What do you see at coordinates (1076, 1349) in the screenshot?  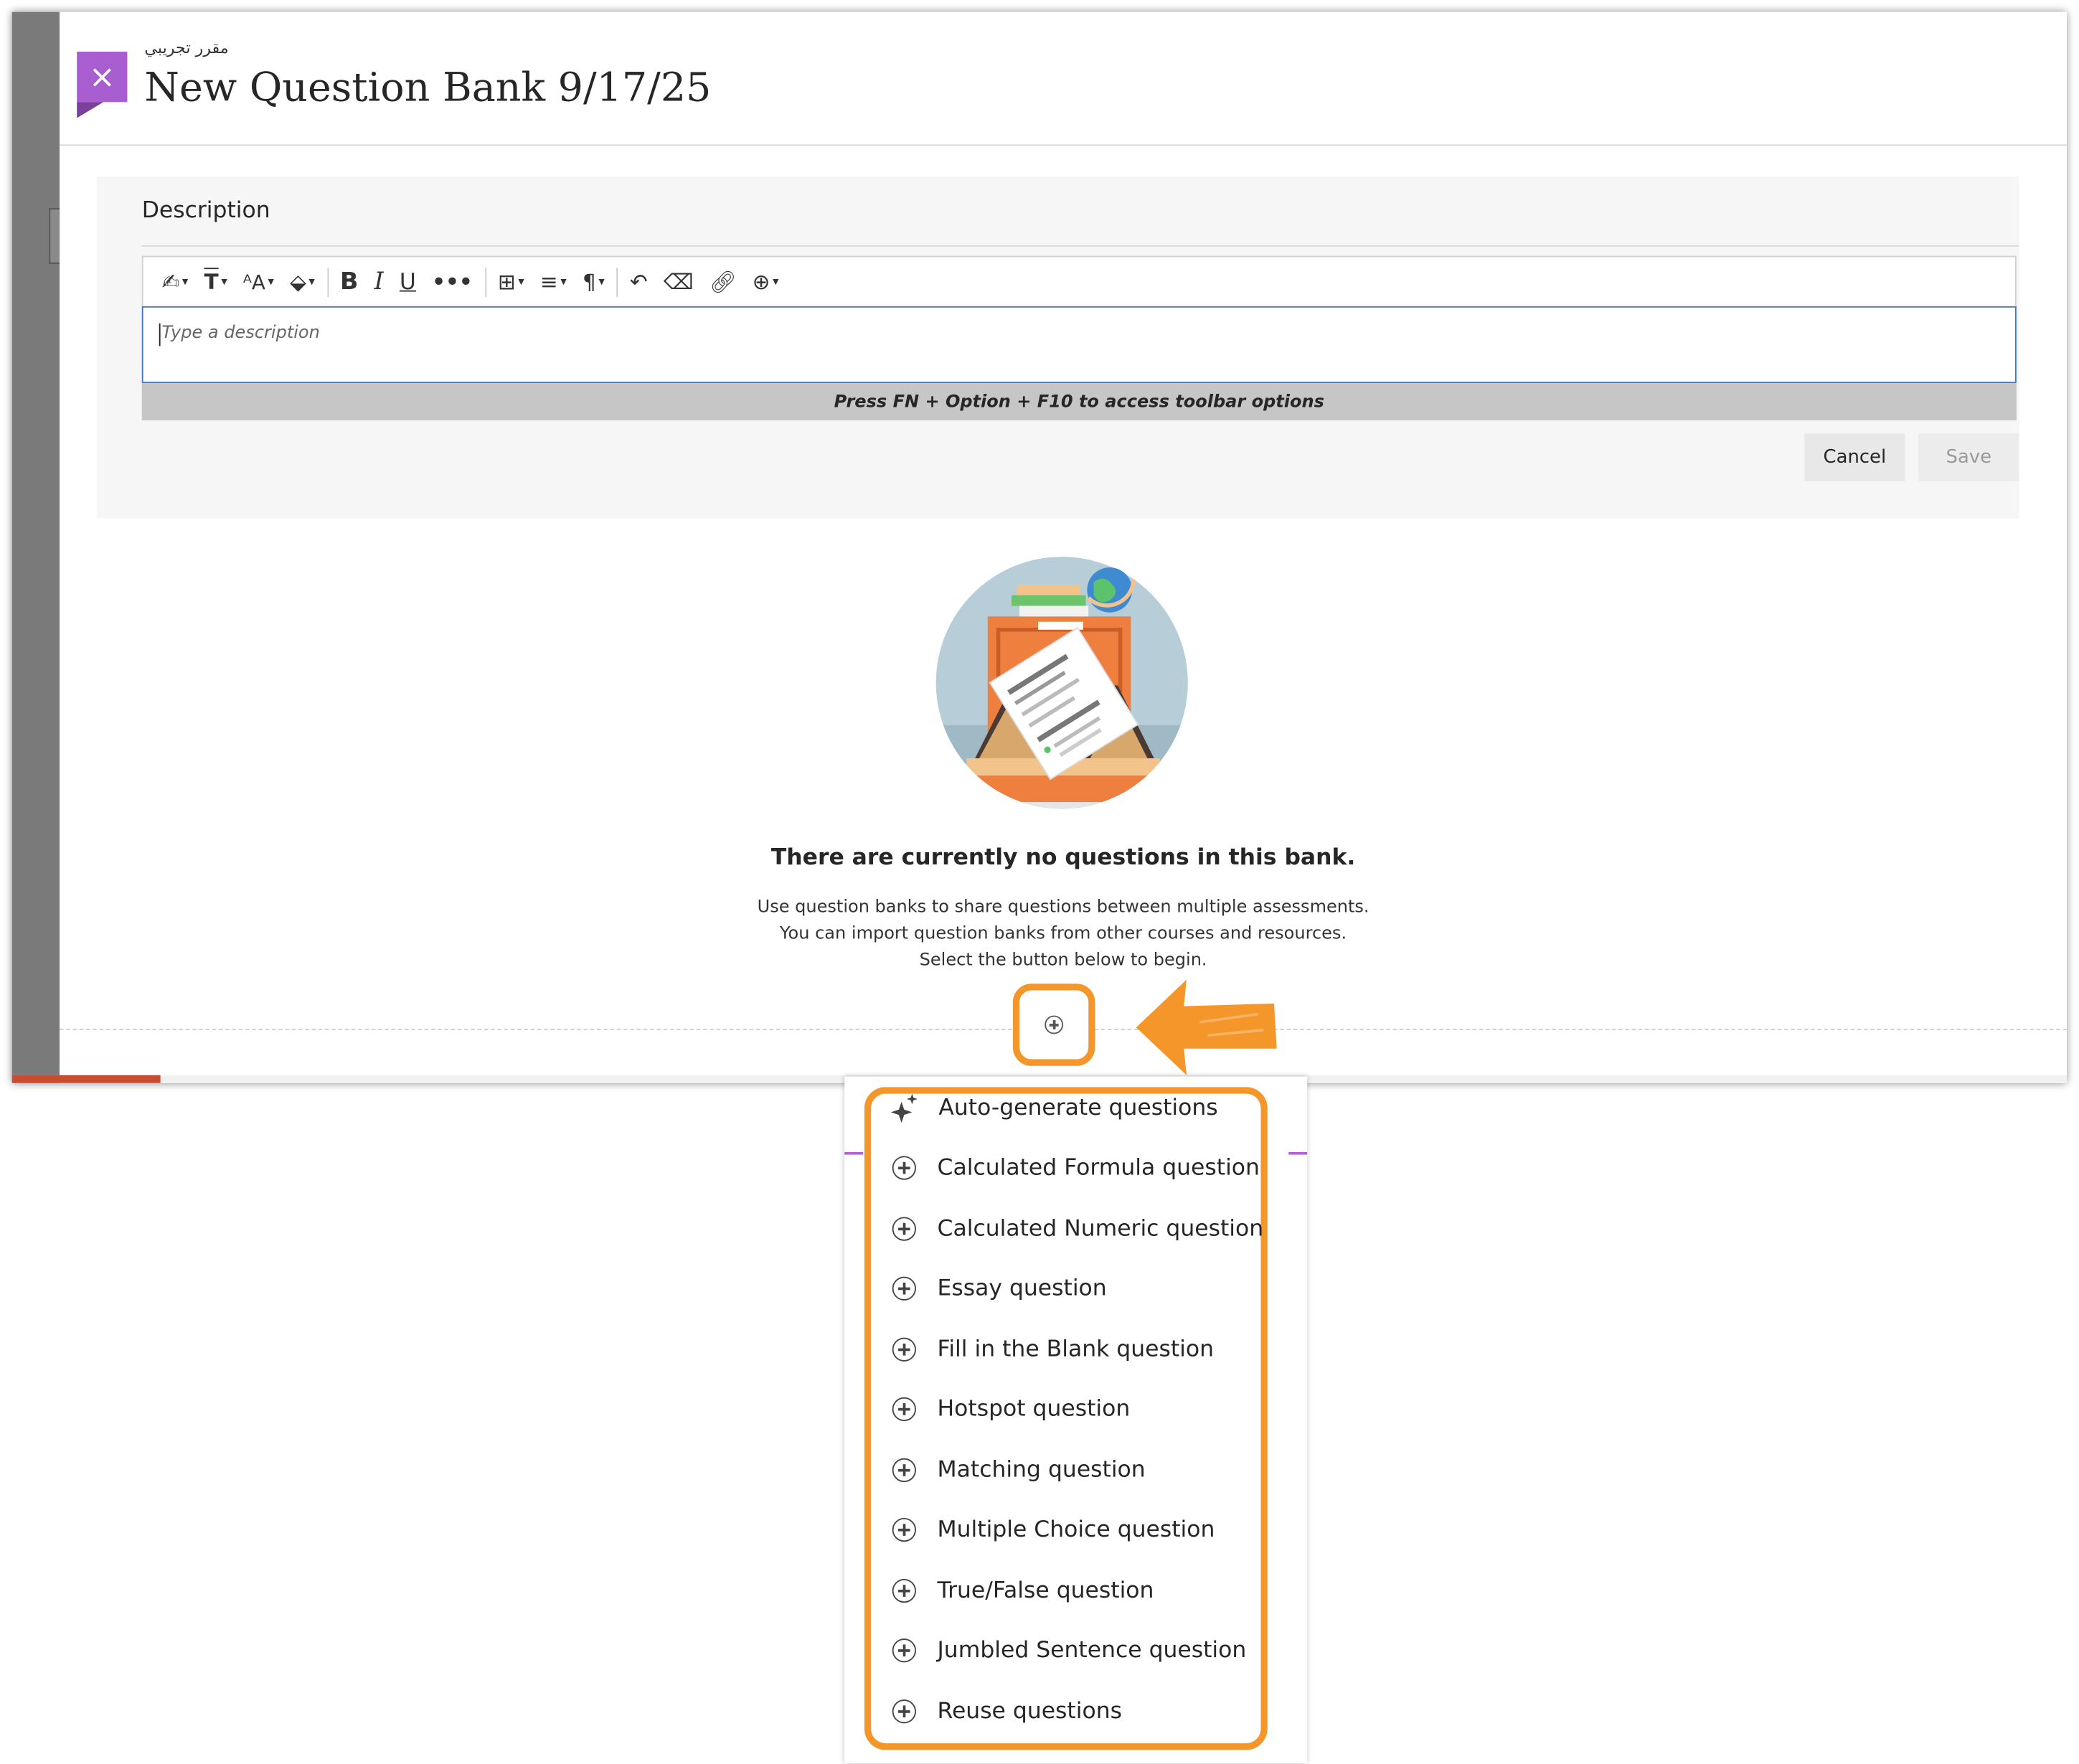 I see `menu-item-label: Fill in the Blank question` at bounding box center [1076, 1349].